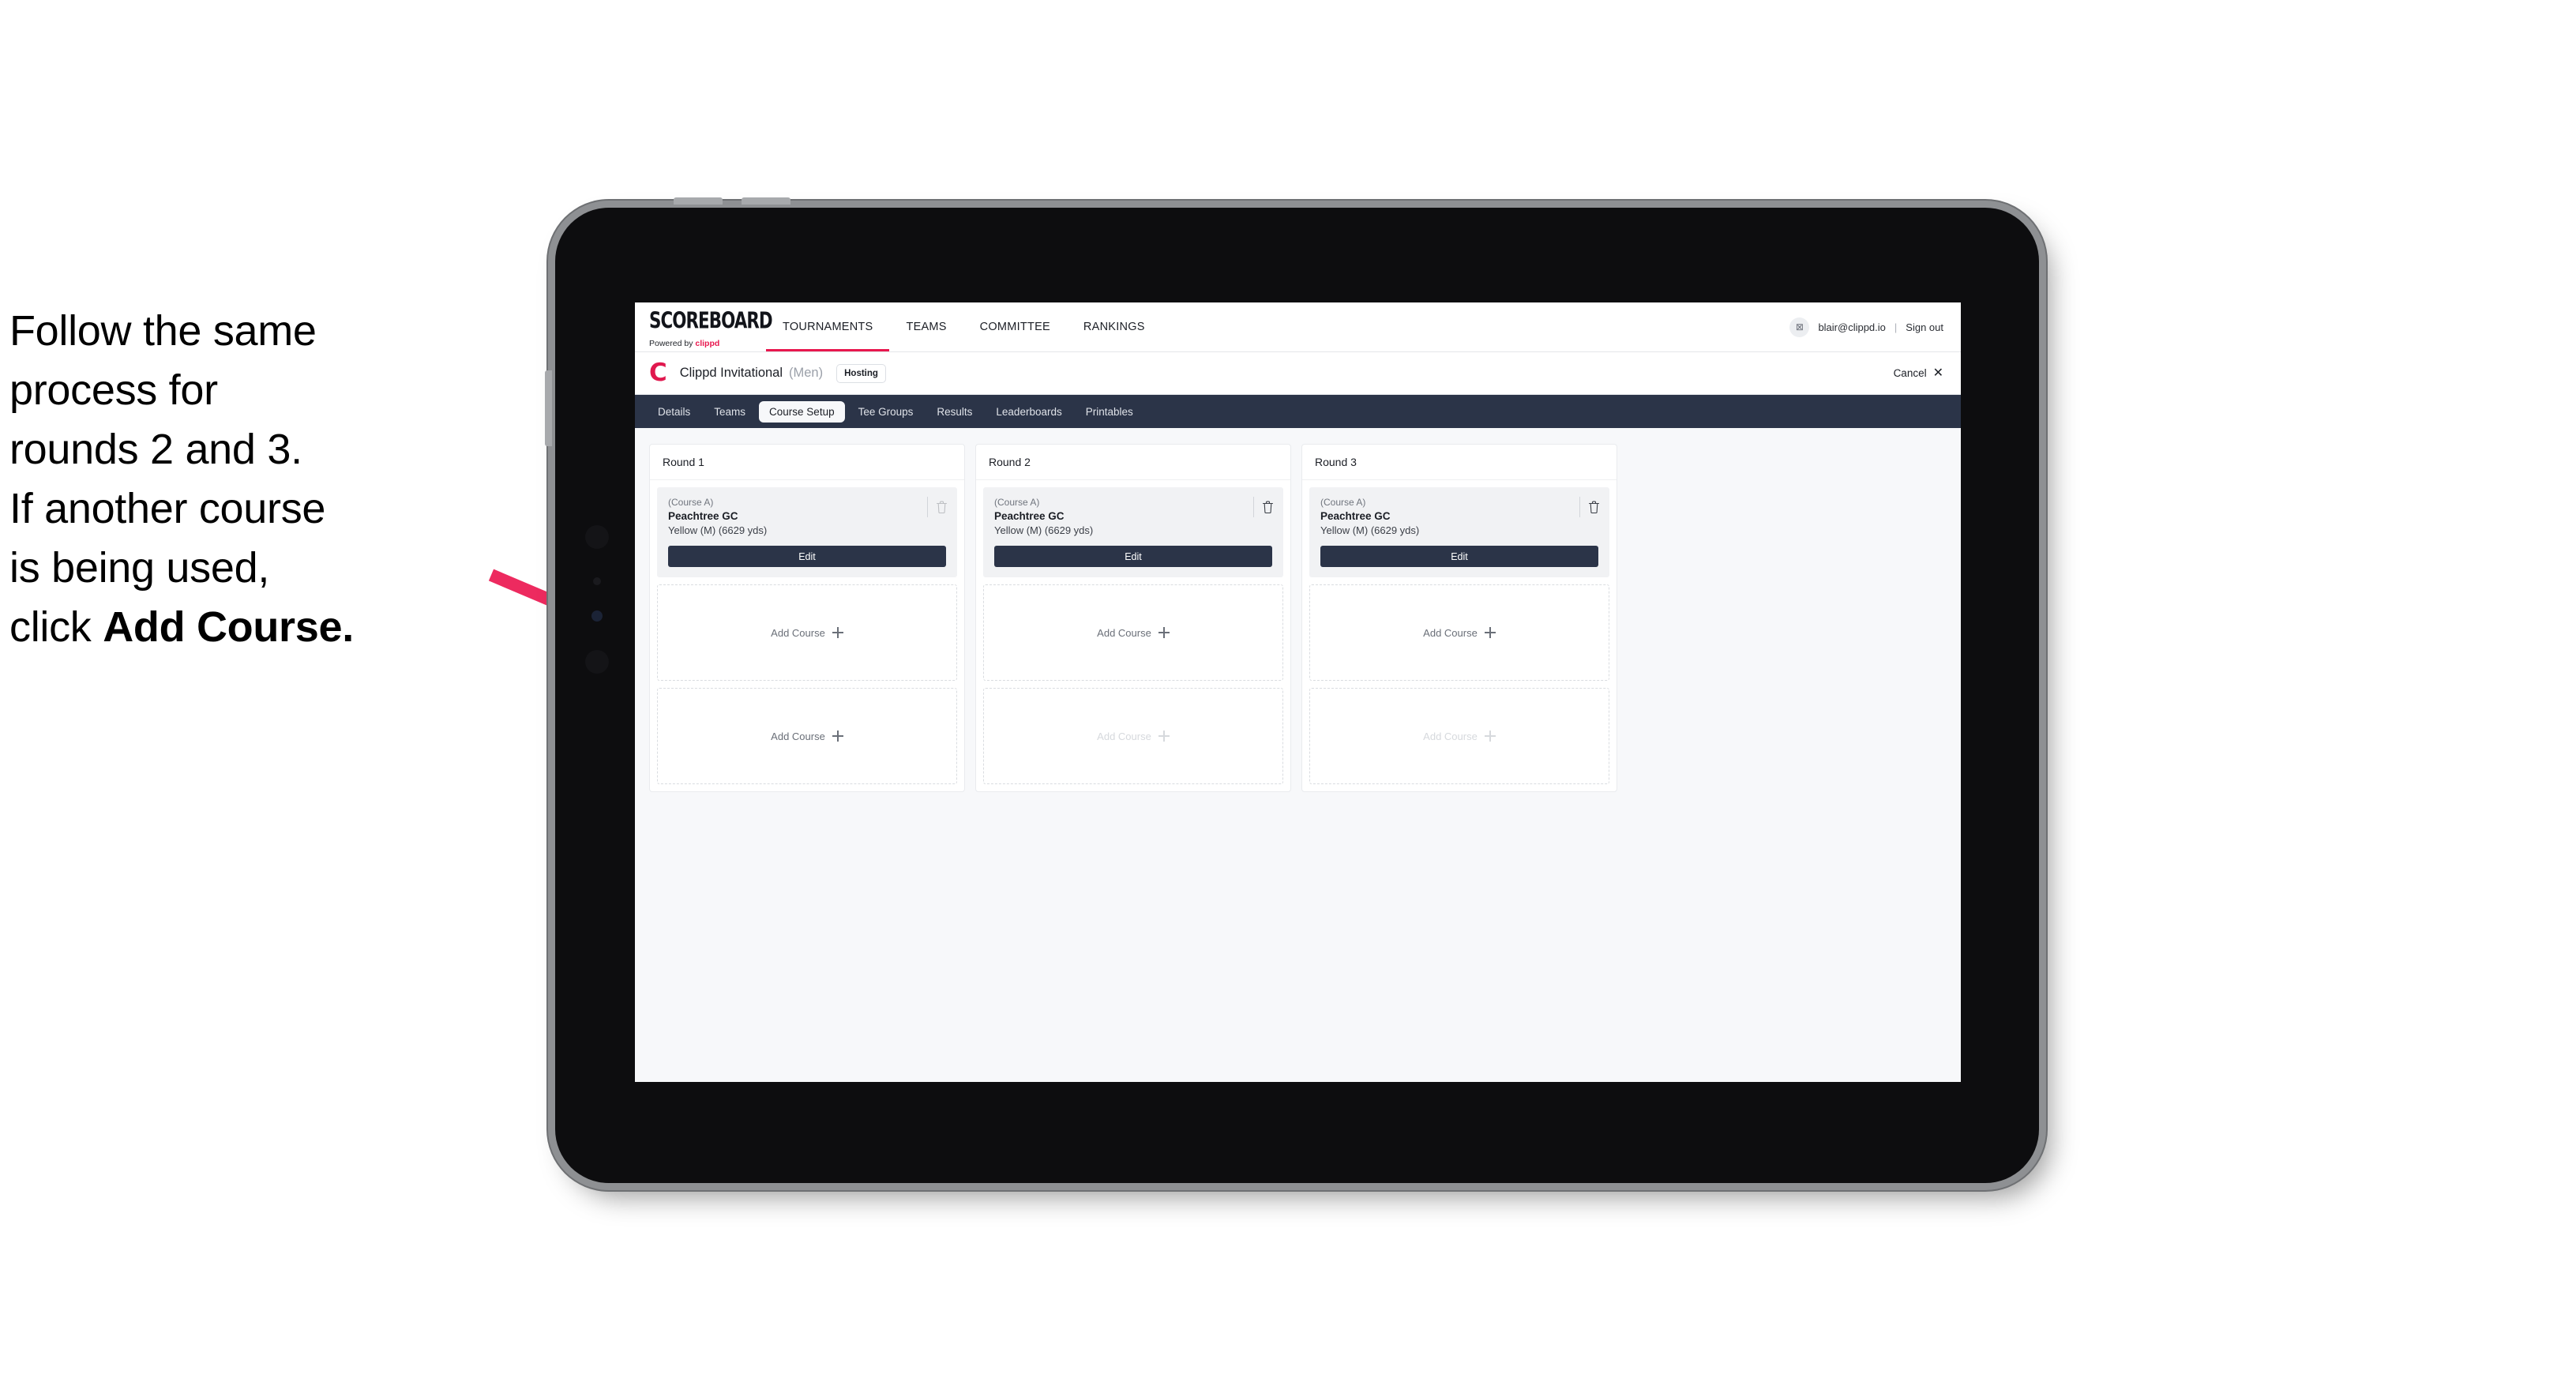 This screenshot has width=2576, height=1386. What do you see at coordinates (228, 627) in the screenshot?
I see `annotation-add-course-emphasis: Add Course.` at bounding box center [228, 627].